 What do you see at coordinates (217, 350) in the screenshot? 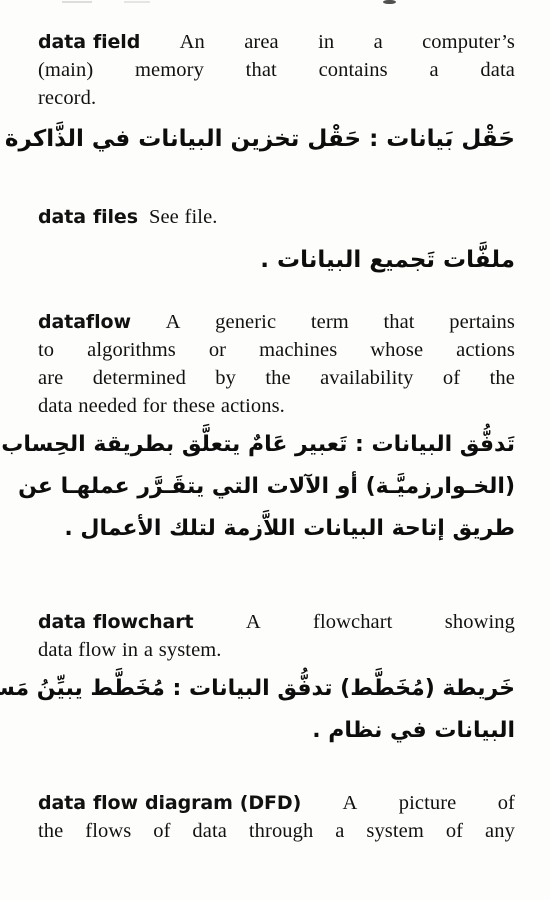
I see `definition-word: or` at bounding box center [217, 350].